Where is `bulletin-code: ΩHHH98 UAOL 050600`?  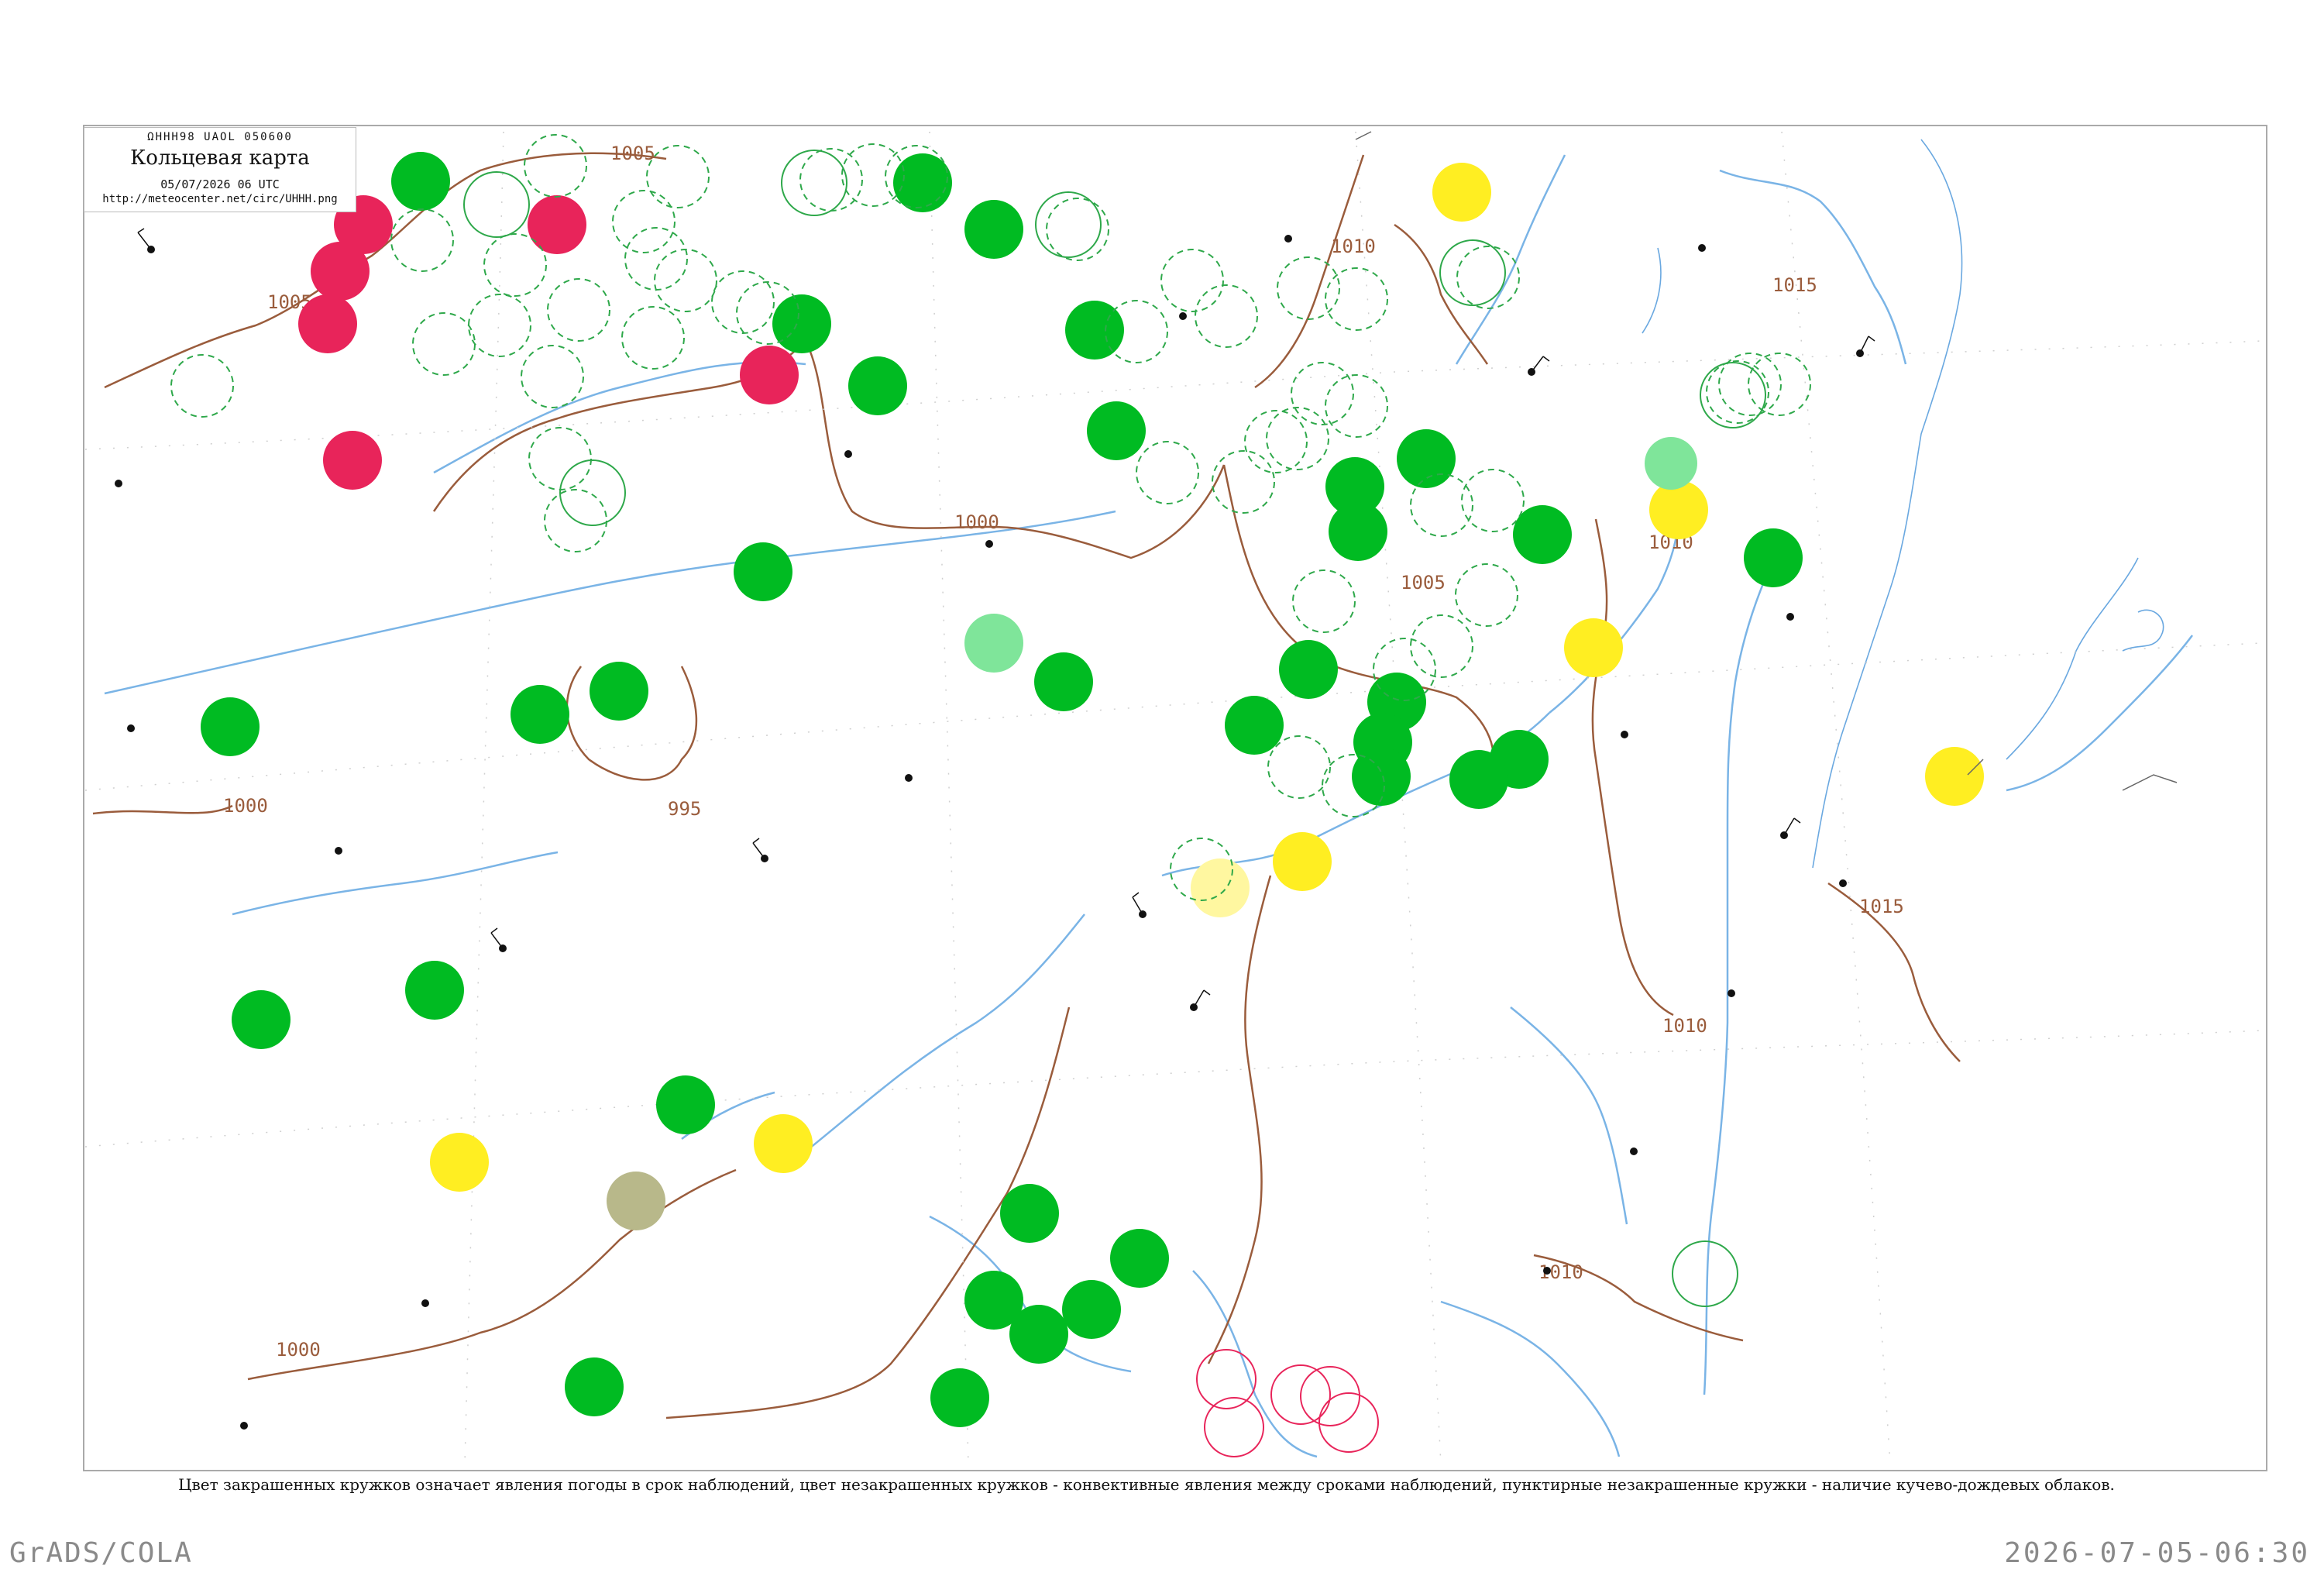 bulletin-code: ΩHHH98 UAOL 050600 is located at coordinates (220, 137).